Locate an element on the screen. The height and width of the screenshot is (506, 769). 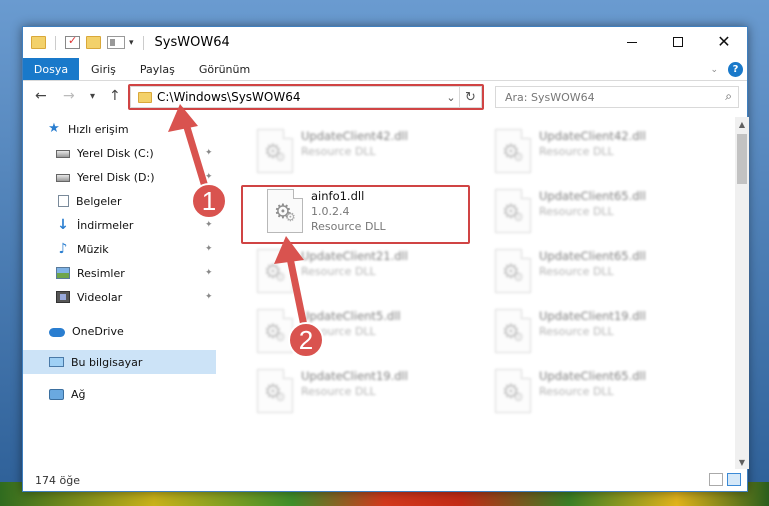
sidebar-item-label: Hızlı erişim is located at coordinates (98, 129).